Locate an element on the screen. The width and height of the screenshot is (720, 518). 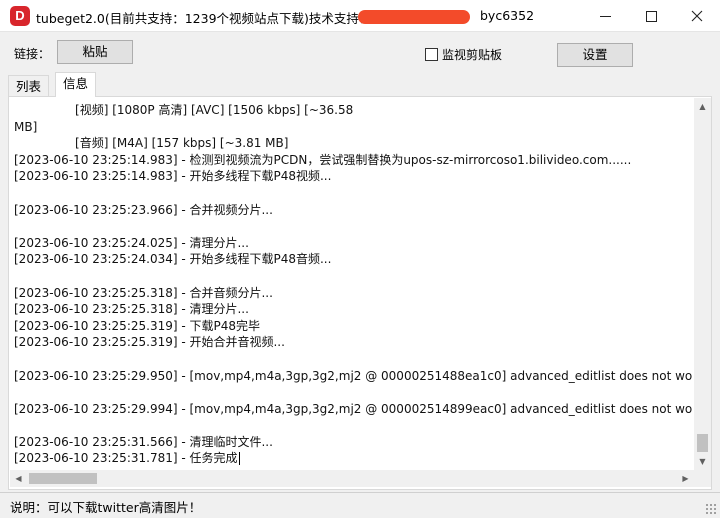
minimize-icon is located at coordinates (605, 16).